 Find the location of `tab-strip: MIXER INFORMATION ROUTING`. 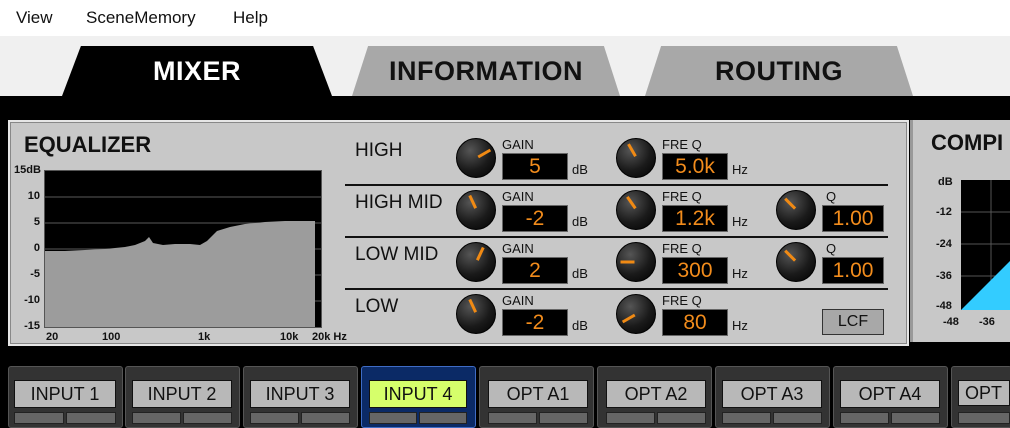

tab-strip: MIXER INFORMATION ROUTING is located at coordinates (505, 66).